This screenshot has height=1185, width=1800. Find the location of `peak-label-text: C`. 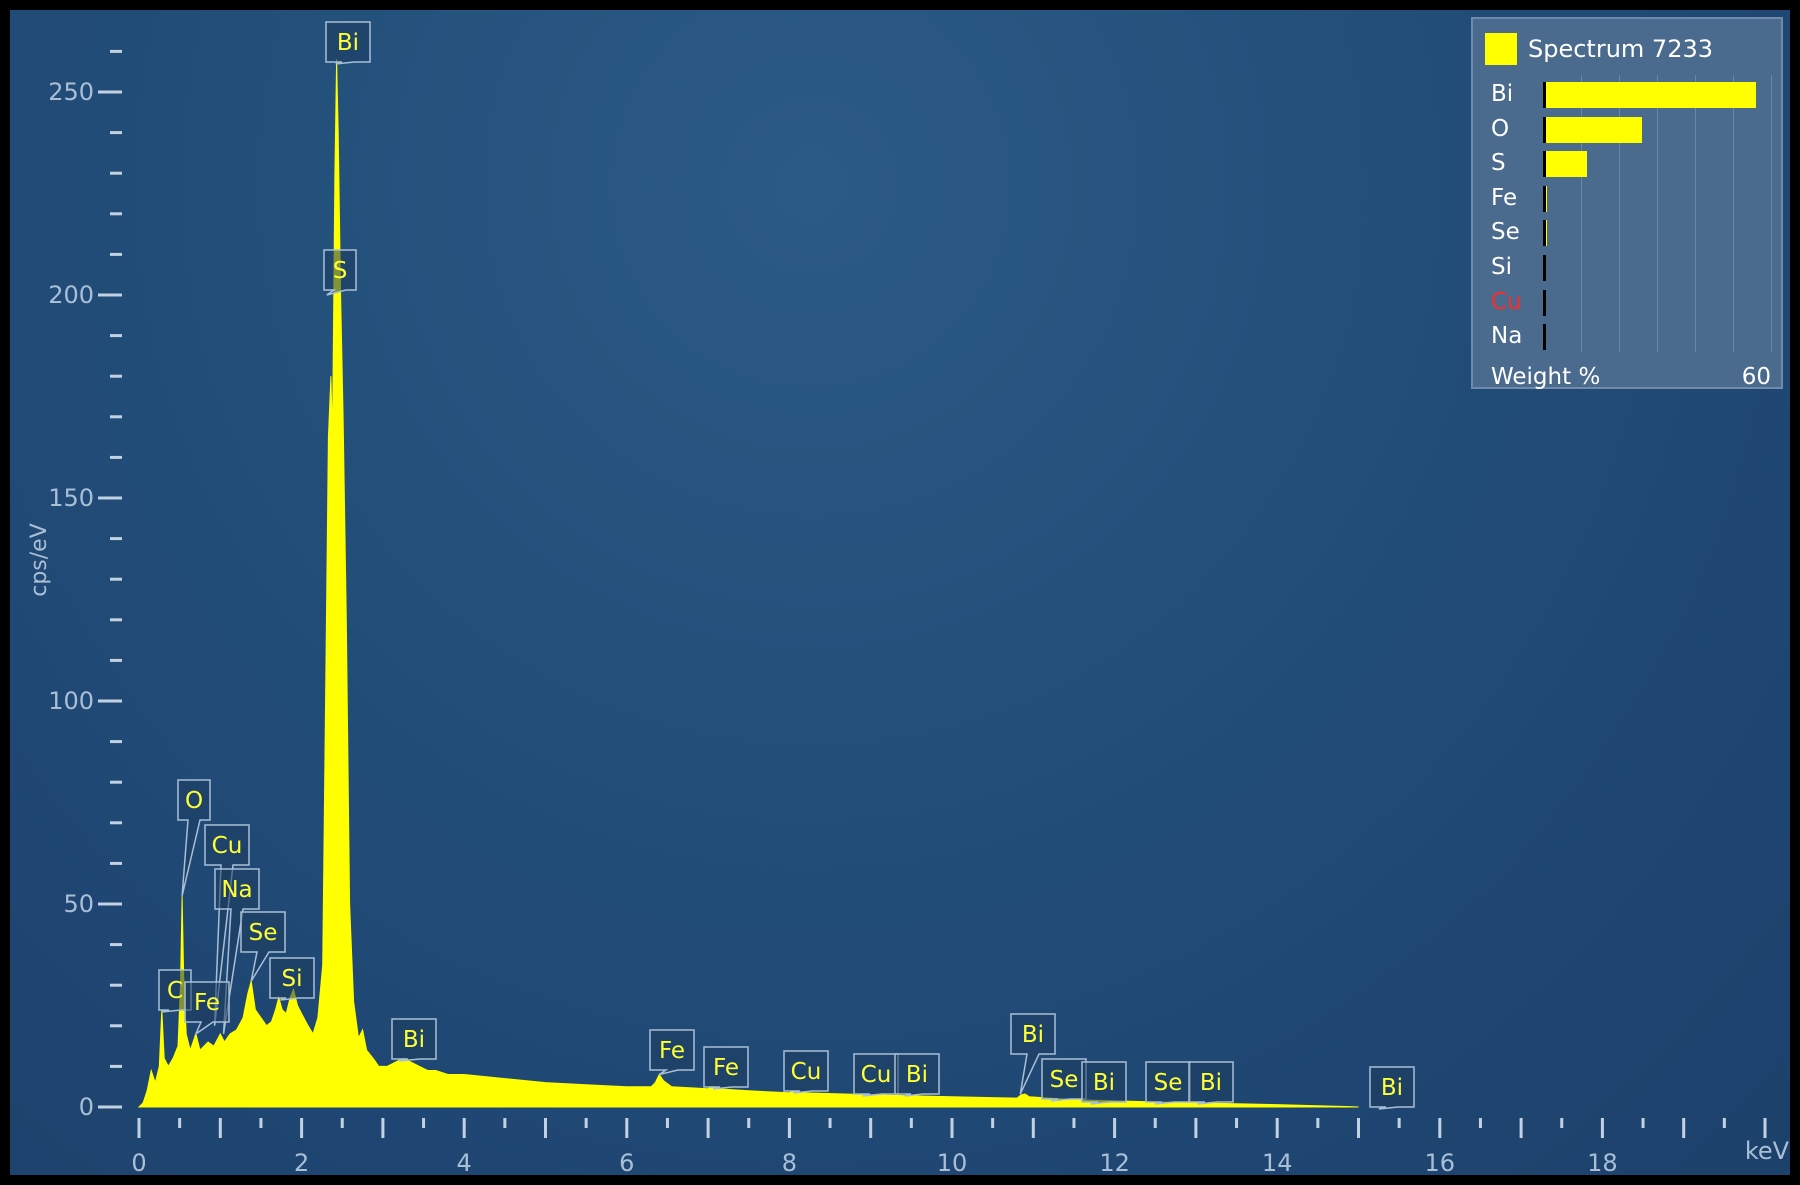

peak-label-text: C is located at coordinates (175, 991).